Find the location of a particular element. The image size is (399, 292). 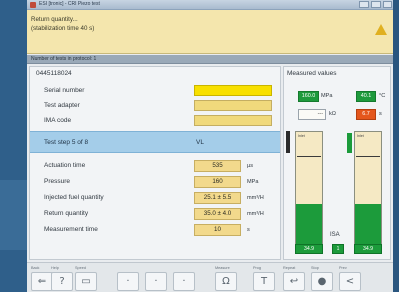

right-gauge-marker is located at coordinates (368, 156).